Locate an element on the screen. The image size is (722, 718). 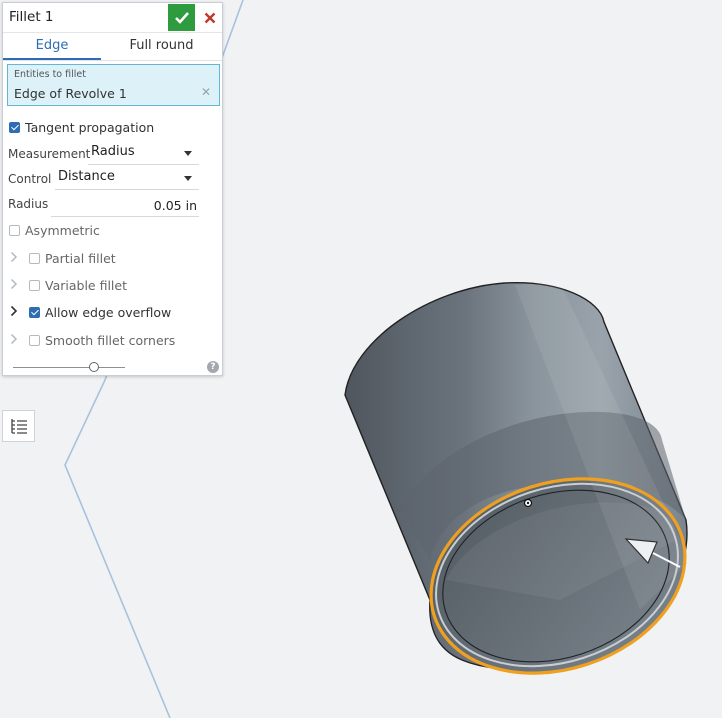
clear-icon: ✕ is located at coordinates (206, 92).